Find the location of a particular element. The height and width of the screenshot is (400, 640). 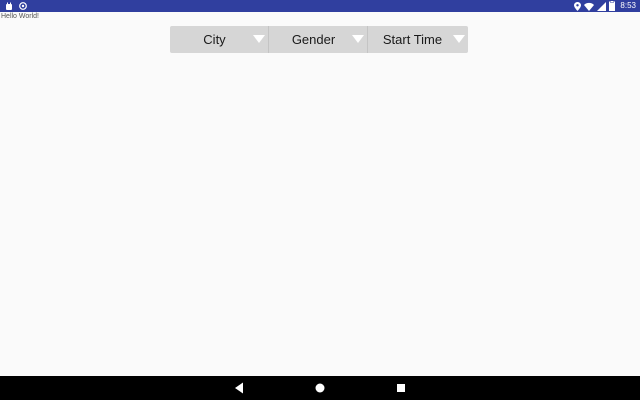

location-icon is located at coordinates (578, 6).